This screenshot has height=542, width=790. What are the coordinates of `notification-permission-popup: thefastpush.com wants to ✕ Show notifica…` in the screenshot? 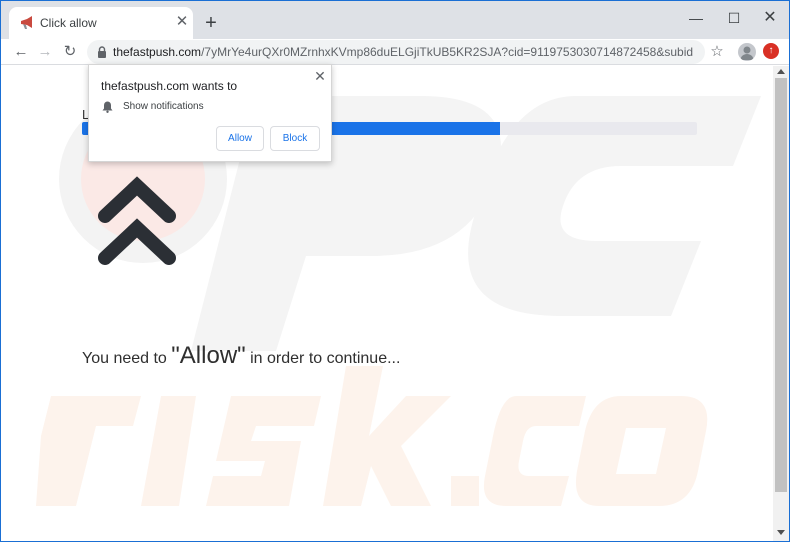 It's located at (210, 113).